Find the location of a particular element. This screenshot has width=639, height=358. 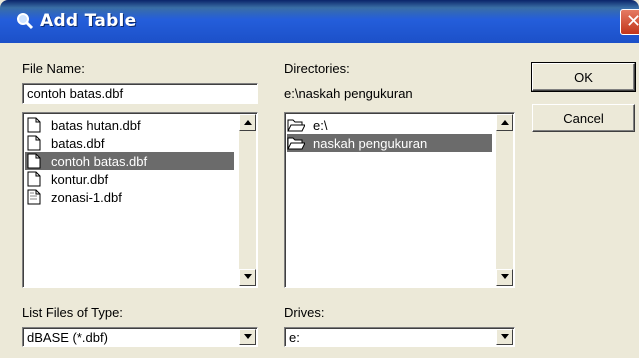

drives-label: Drives: is located at coordinates (304, 312).